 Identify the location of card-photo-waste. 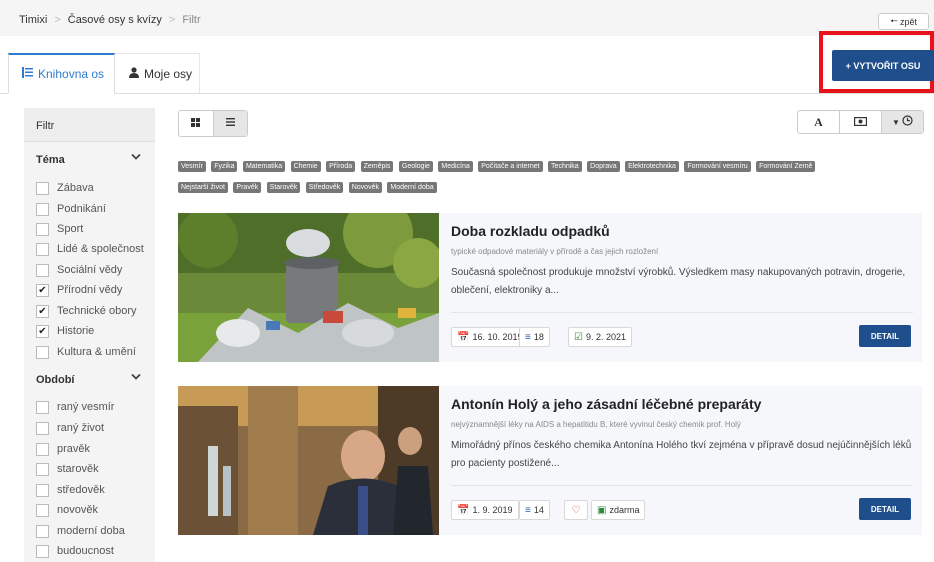
(308, 287).